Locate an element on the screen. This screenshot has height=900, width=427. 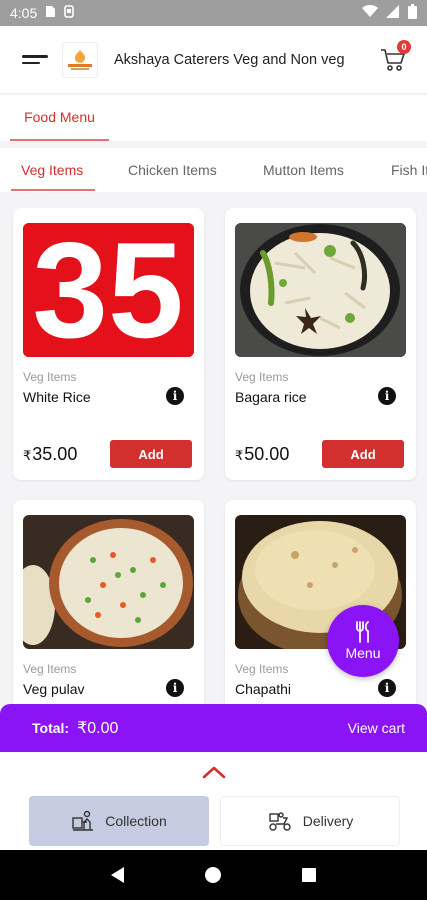
product-image: 35 is located at coordinates (108, 290).